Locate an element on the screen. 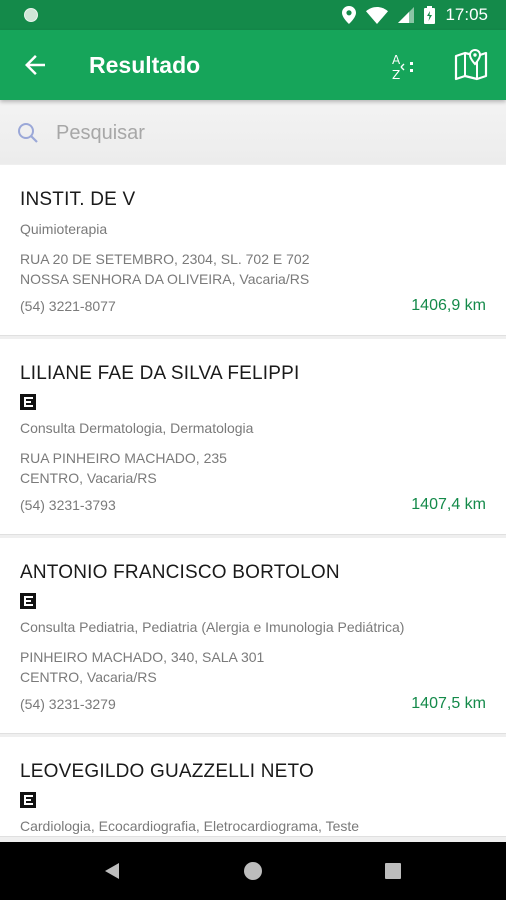  signal-icon is located at coordinates (406, 15).